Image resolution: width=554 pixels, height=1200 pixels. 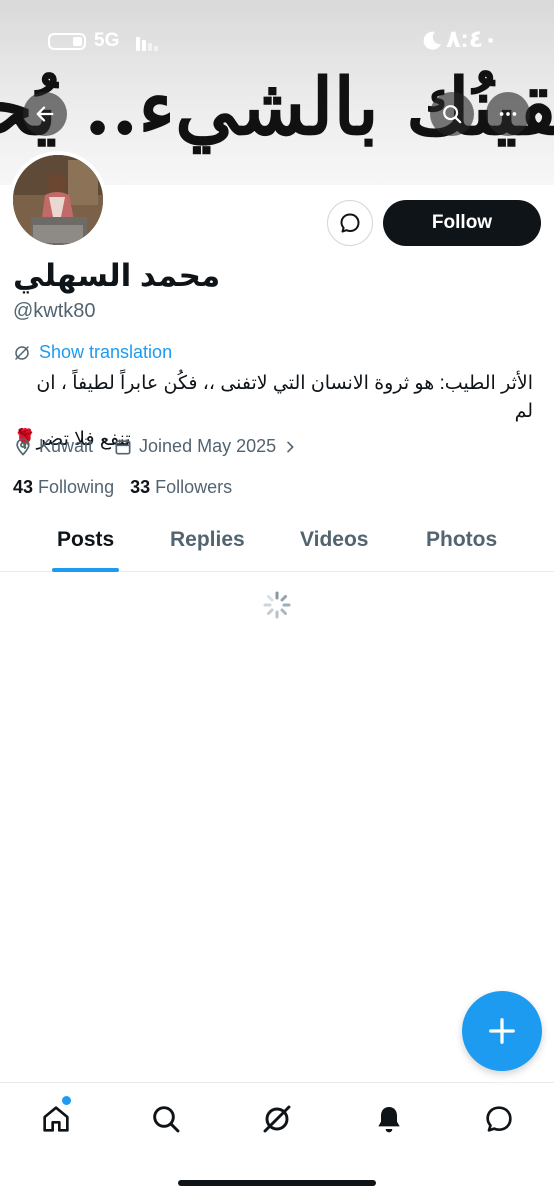 I want to click on nav-grok, so click(x=277, y=1119).